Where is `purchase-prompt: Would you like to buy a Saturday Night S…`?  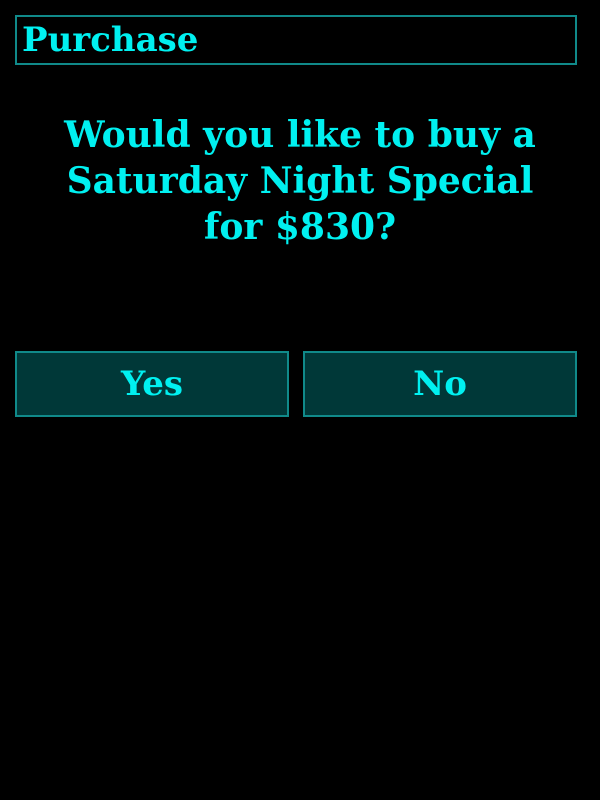
purchase-prompt: Would you like to buy a Saturday Night S… is located at coordinates (300, 181).